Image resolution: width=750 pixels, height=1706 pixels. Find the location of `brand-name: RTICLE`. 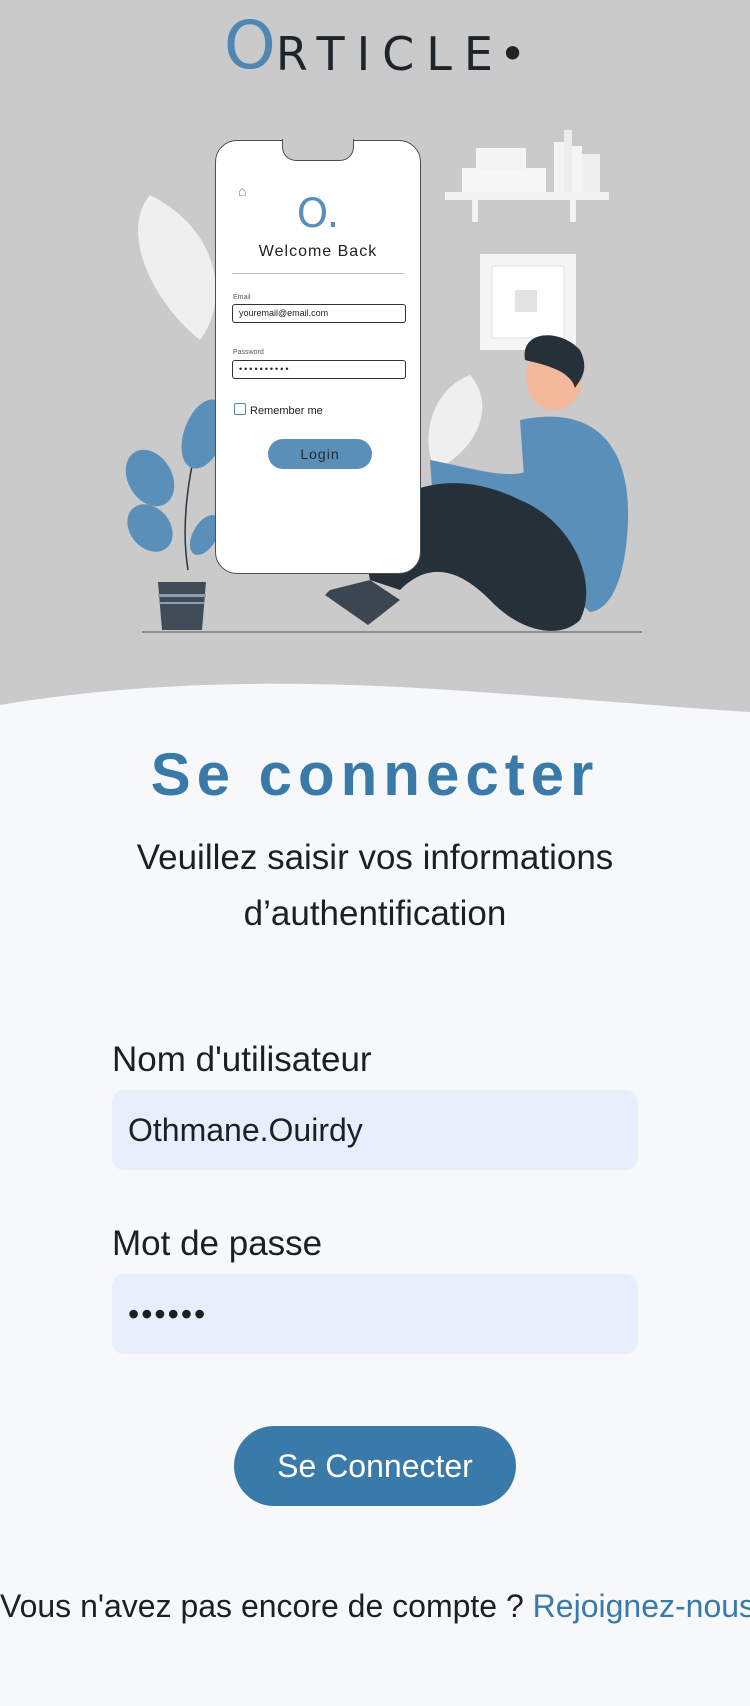

brand-name: RTICLE is located at coordinates (390, 54).